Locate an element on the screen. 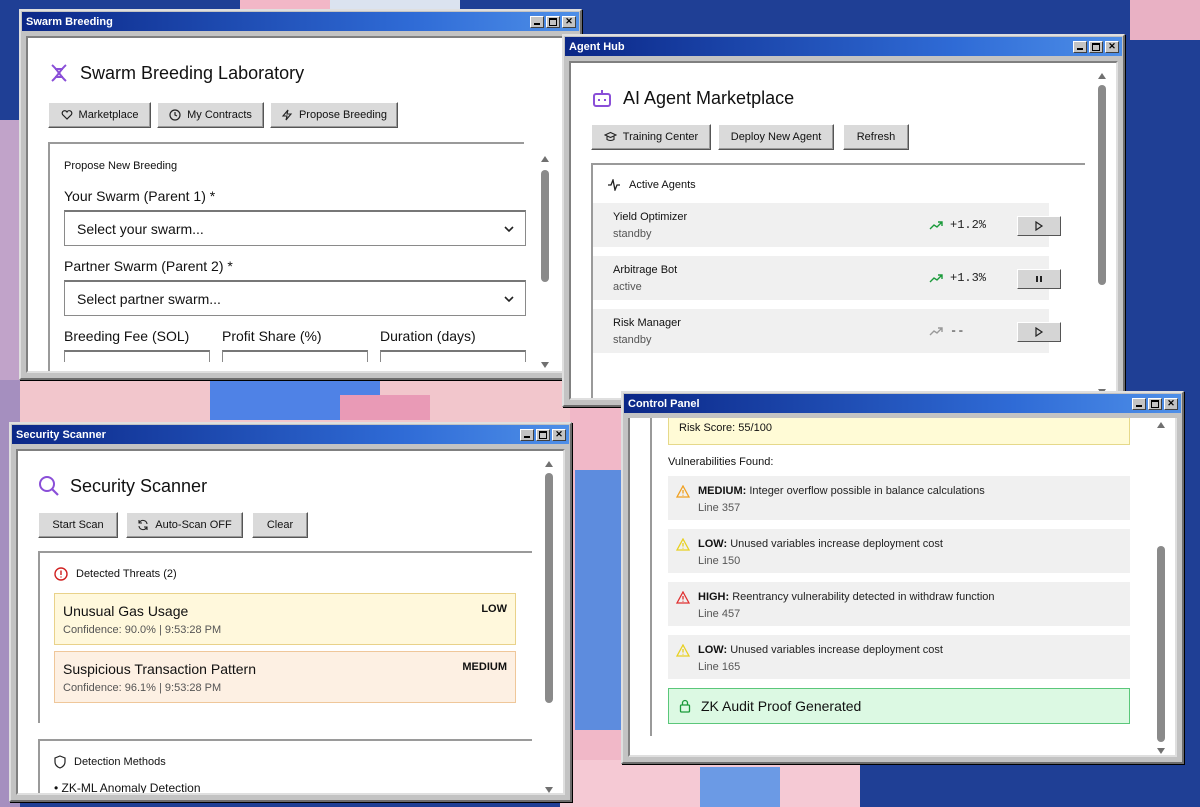 The width and height of the screenshot is (1200, 807). agent-status: active is located at coordinates (627, 287).